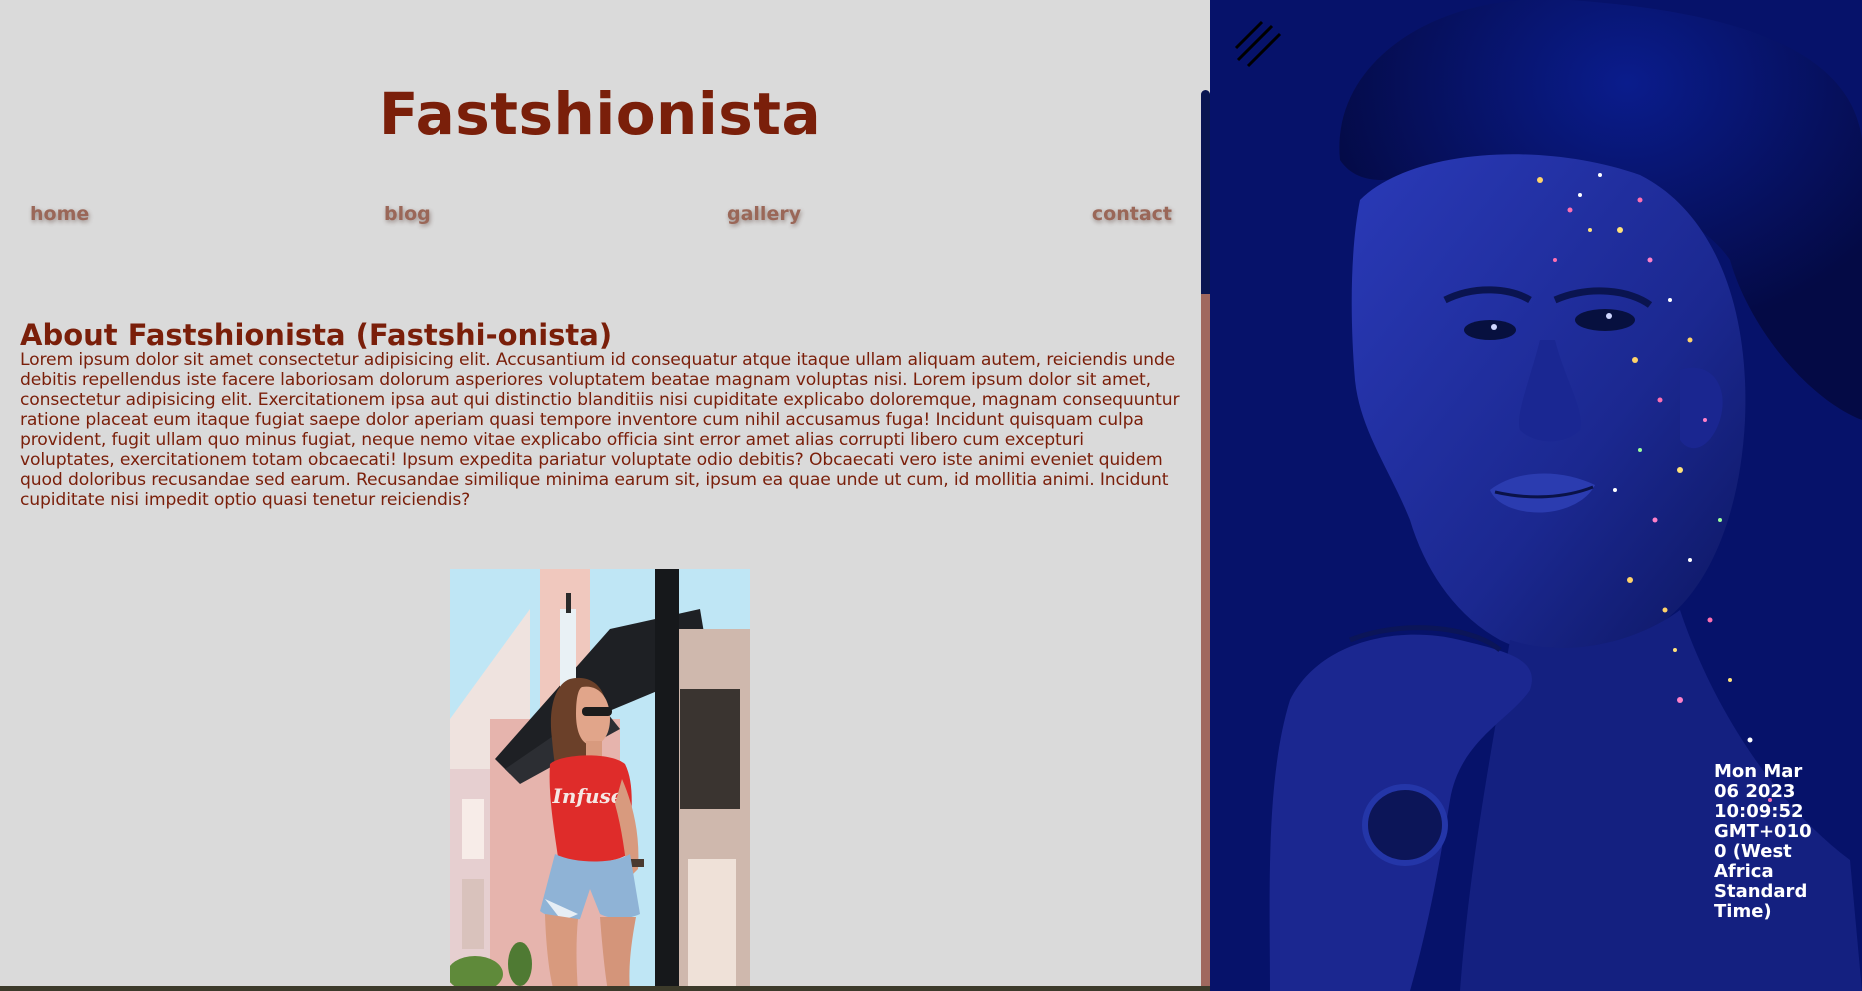 This screenshot has width=1862, height=991. I want to click on scrollbar-lower-track, so click(1205, 642).